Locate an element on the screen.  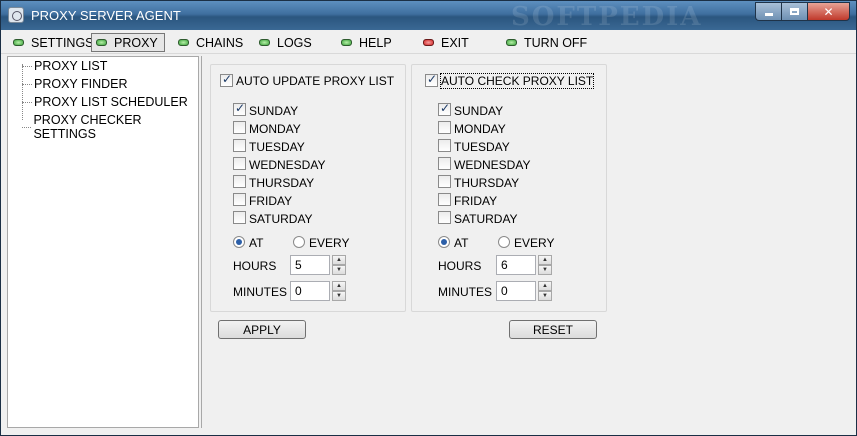
minimize-button is located at coordinates (768, 11).